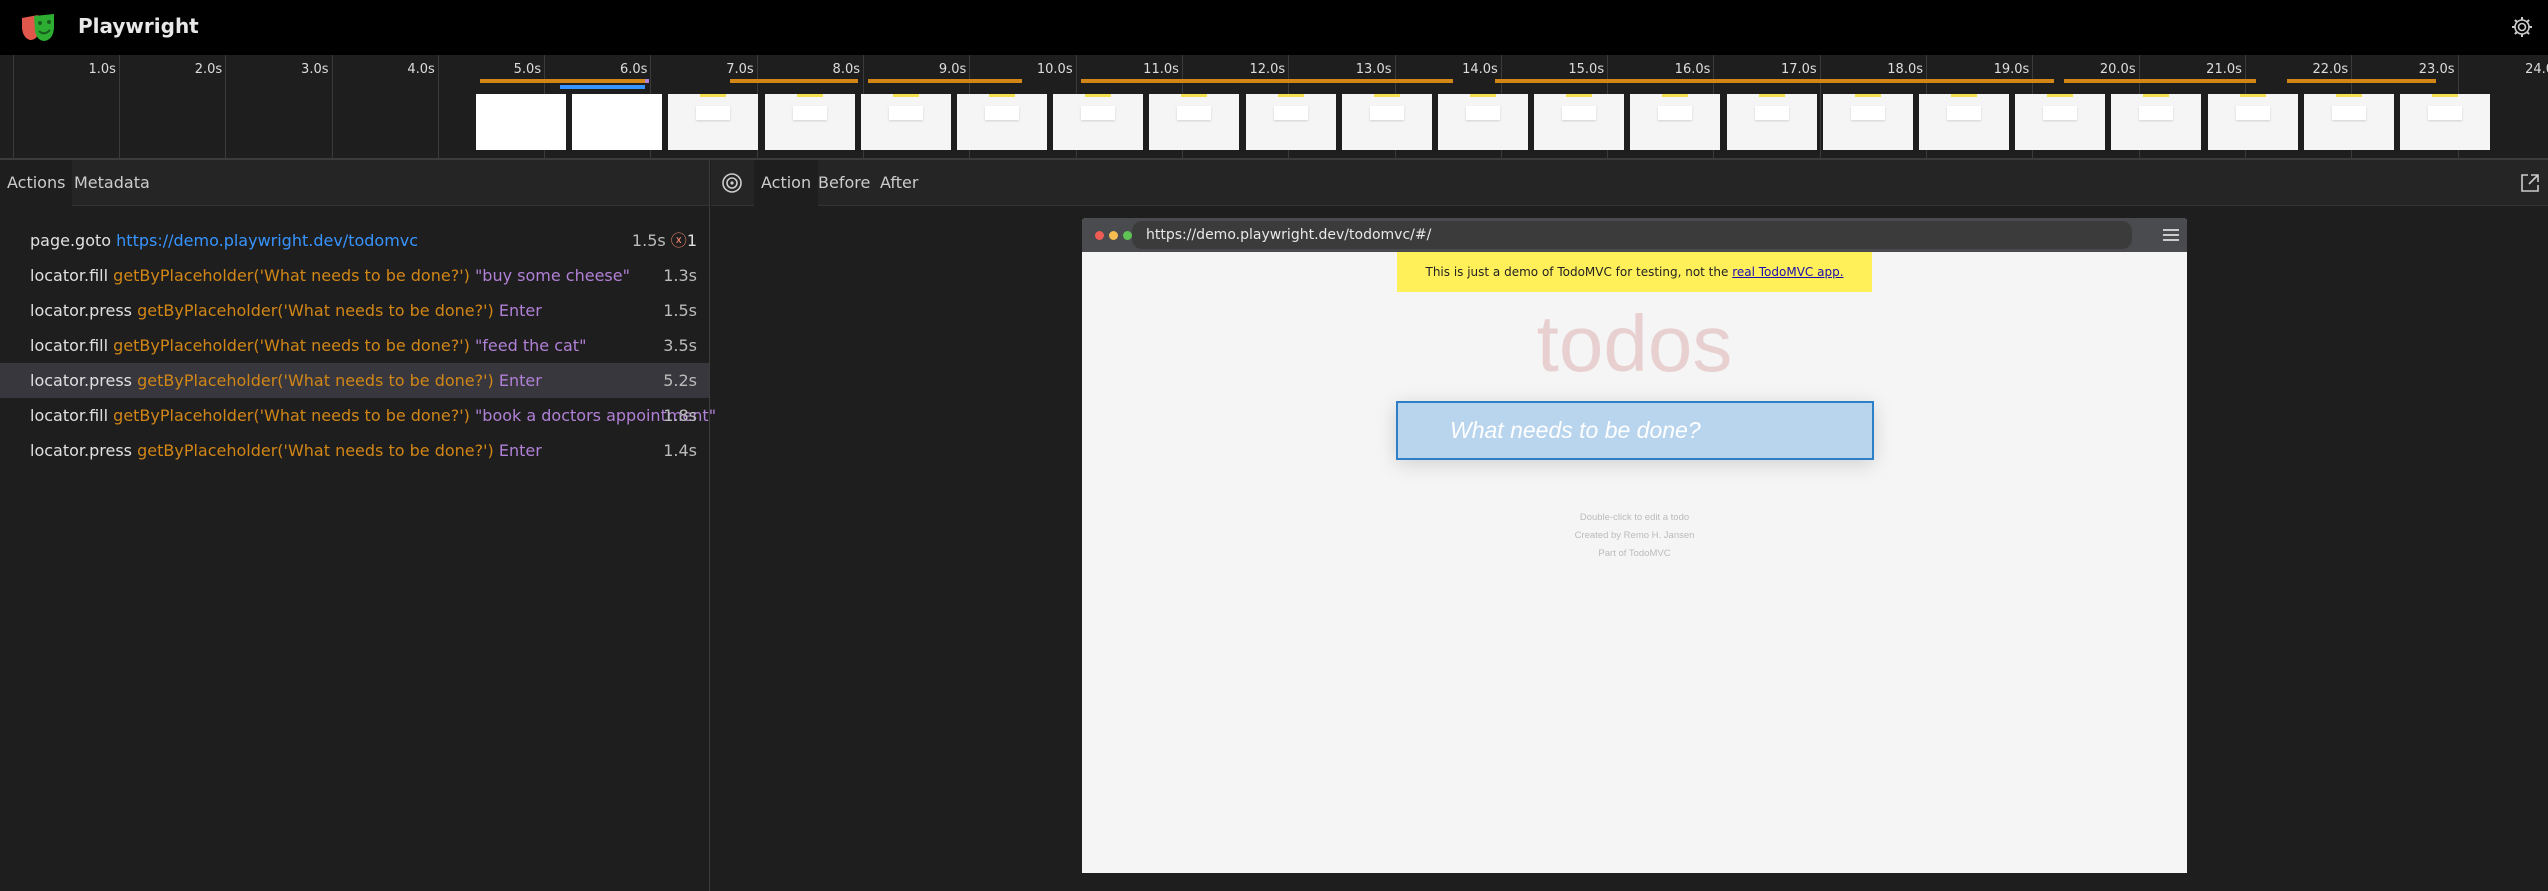 This screenshot has height=891, width=2548. I want to click on timeline-tick-label: 19.0s, so click(2011, 69).